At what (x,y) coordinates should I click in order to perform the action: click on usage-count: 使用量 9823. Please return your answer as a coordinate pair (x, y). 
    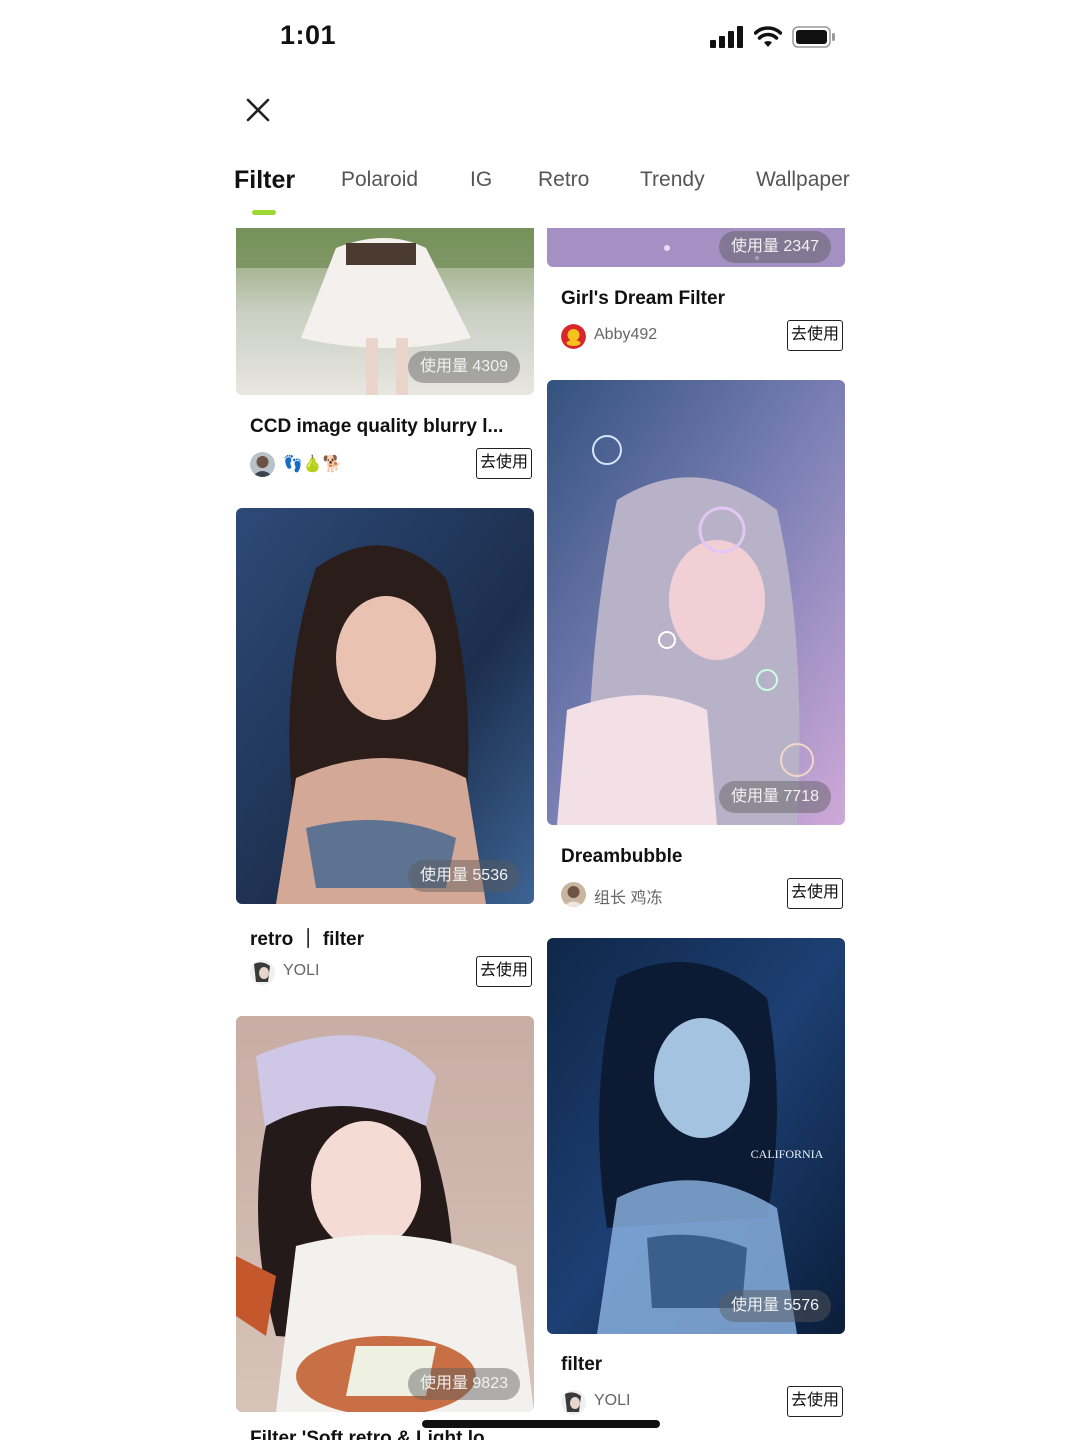
    Looking at the image, I should click on (463, 1384).